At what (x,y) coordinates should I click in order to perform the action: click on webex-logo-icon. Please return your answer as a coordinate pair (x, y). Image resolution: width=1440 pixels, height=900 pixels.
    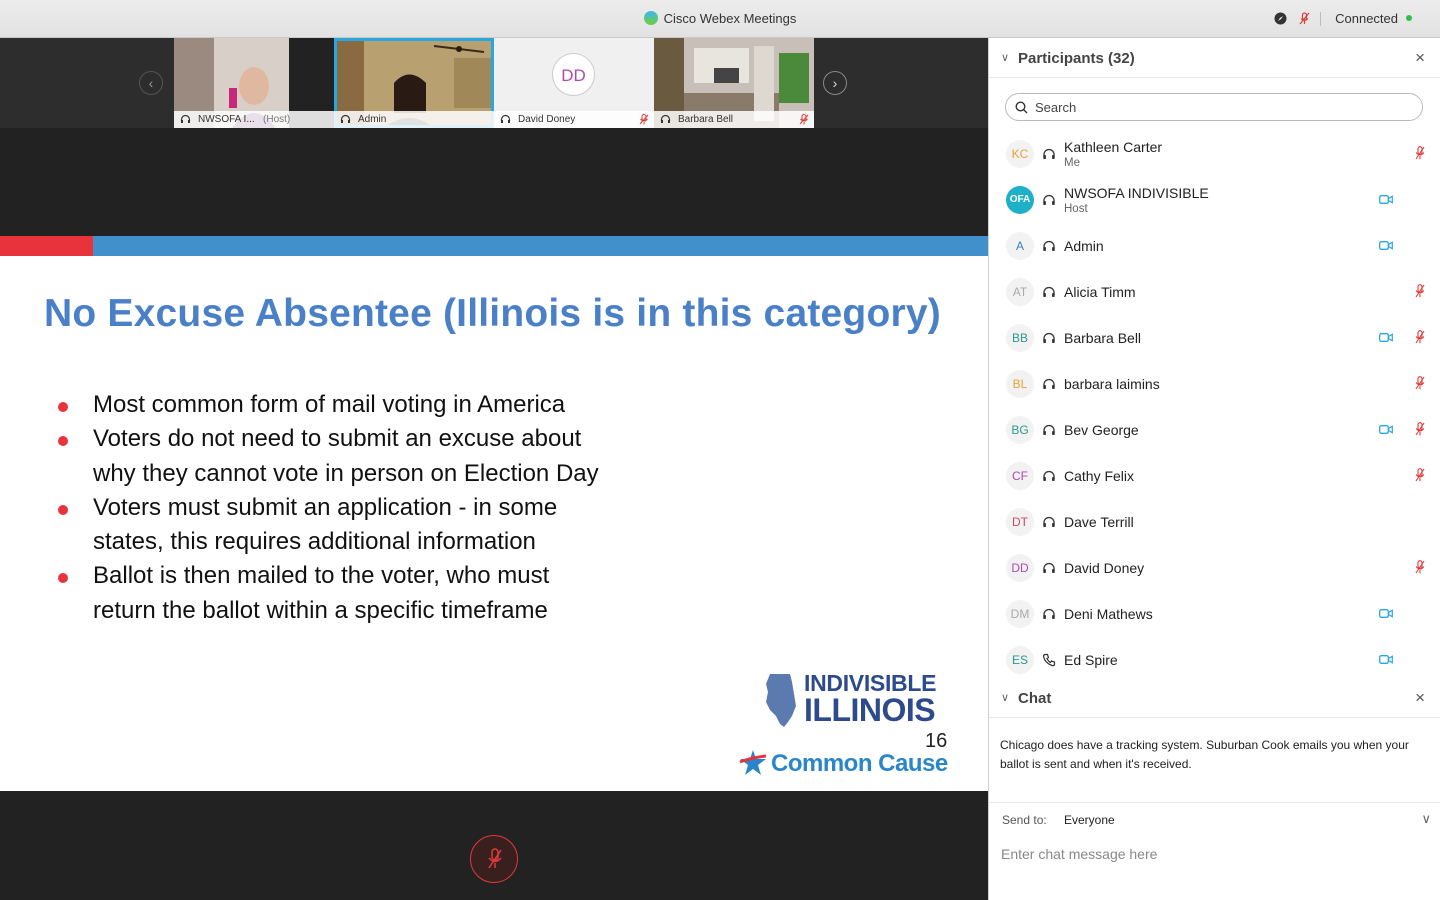
    Looking at the image, I should click on (650, 18).